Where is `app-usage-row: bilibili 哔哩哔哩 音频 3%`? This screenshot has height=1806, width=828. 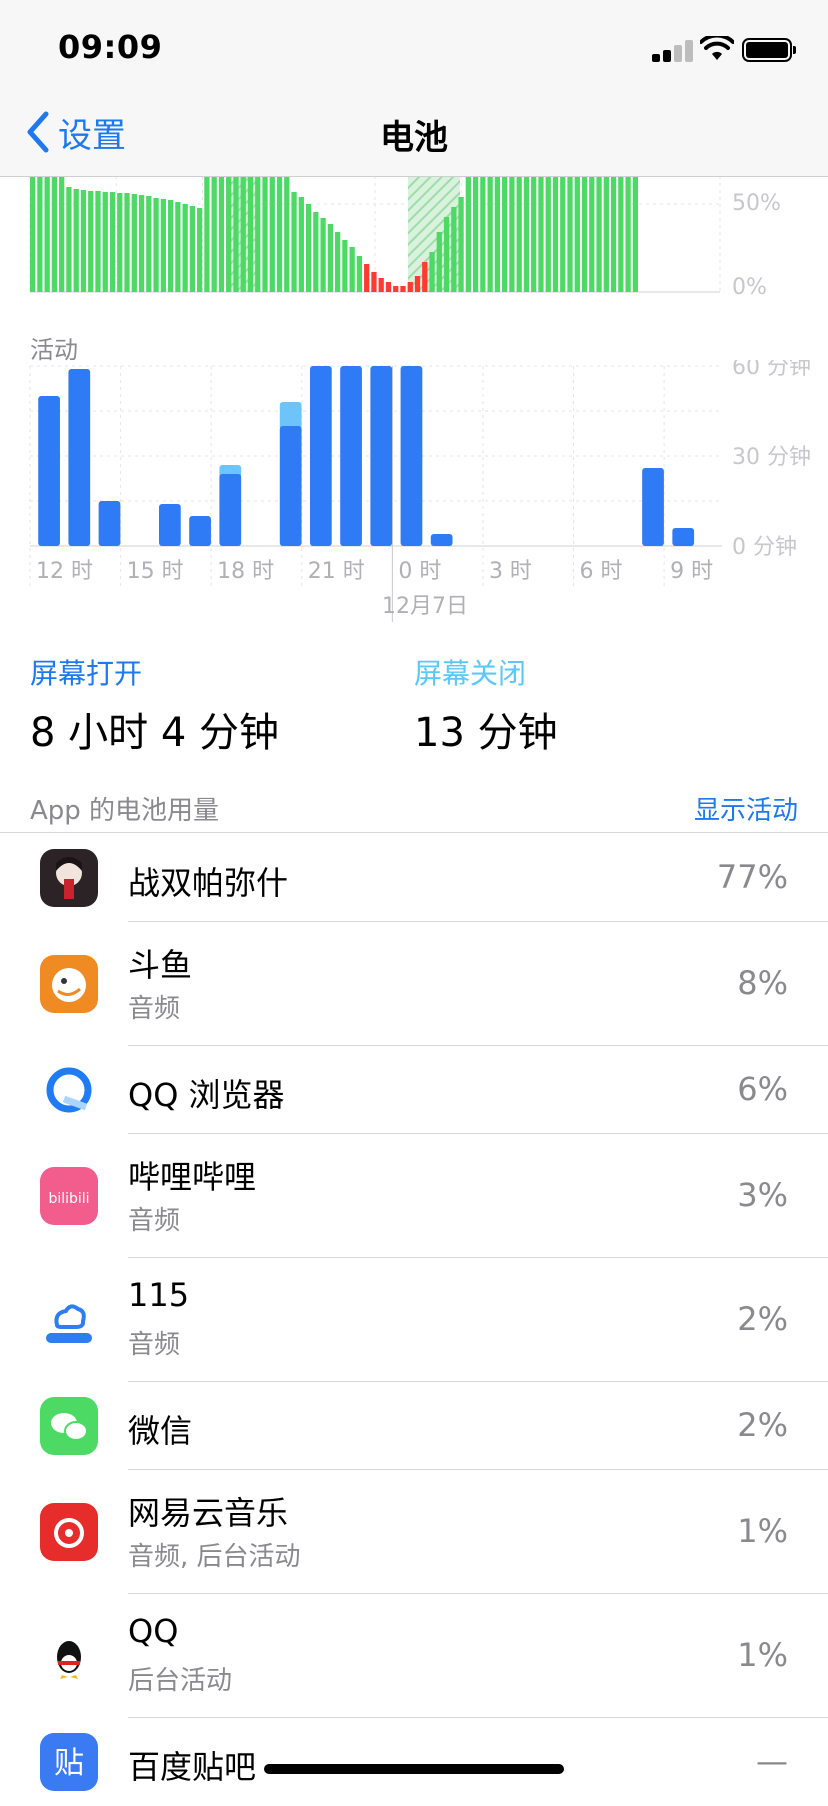
app-usage-row: bilibili 哔哩哔哩 音频 3% is located at coordinates (414, 1196).